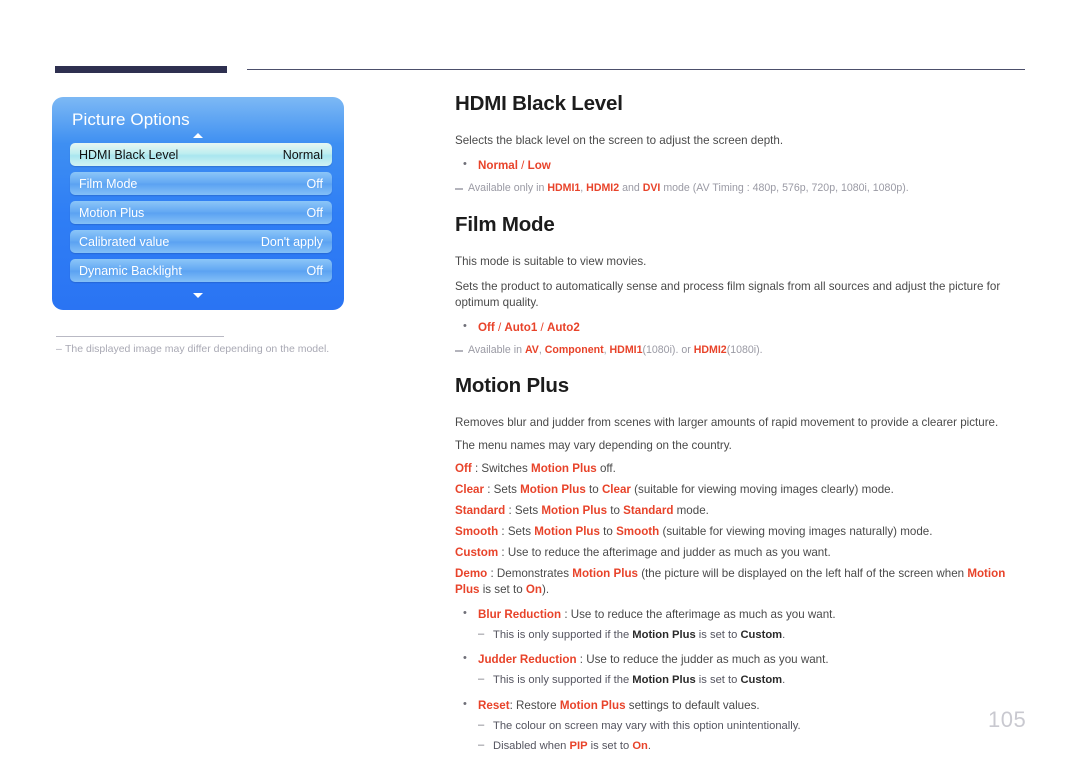 This screenshot has height=763, width=1080. I want to click on osd-row-label: Motion Plus, so click(112, 212).